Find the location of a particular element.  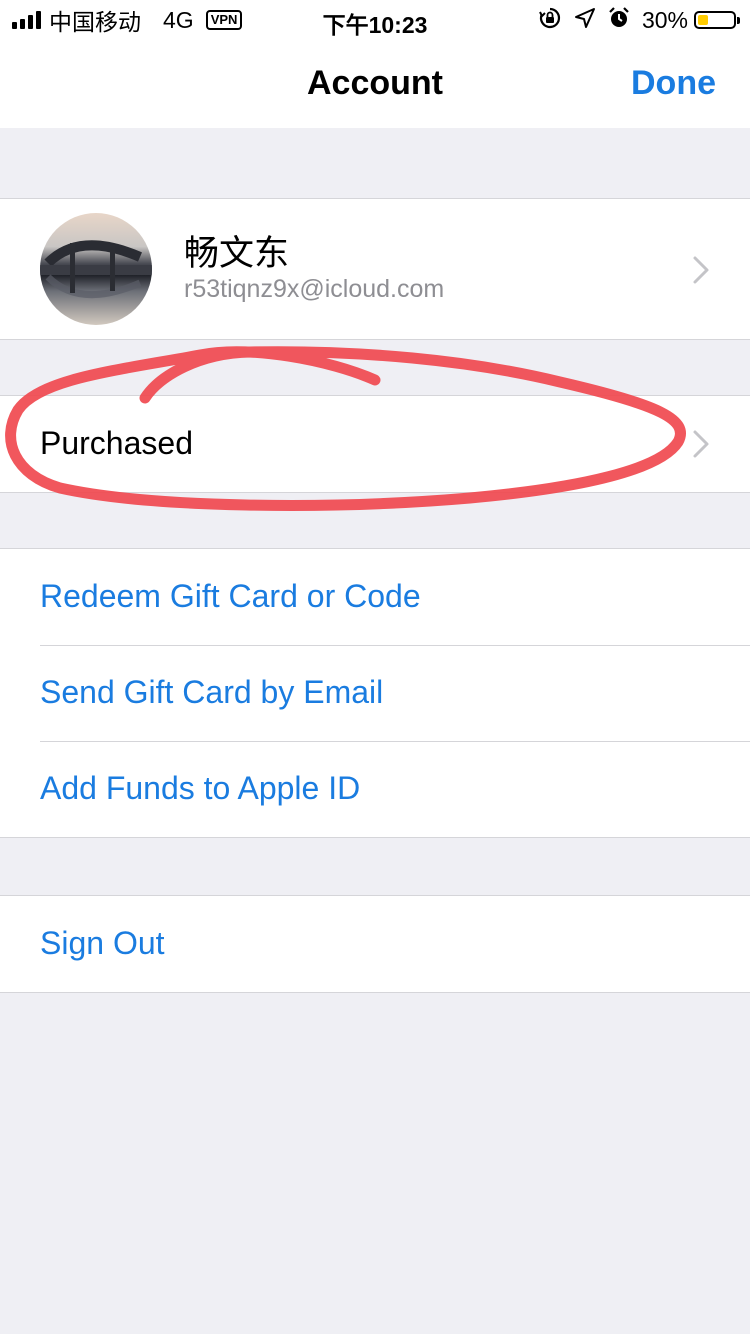

status-bar-right: 30% is located at coordinates (633, 20).